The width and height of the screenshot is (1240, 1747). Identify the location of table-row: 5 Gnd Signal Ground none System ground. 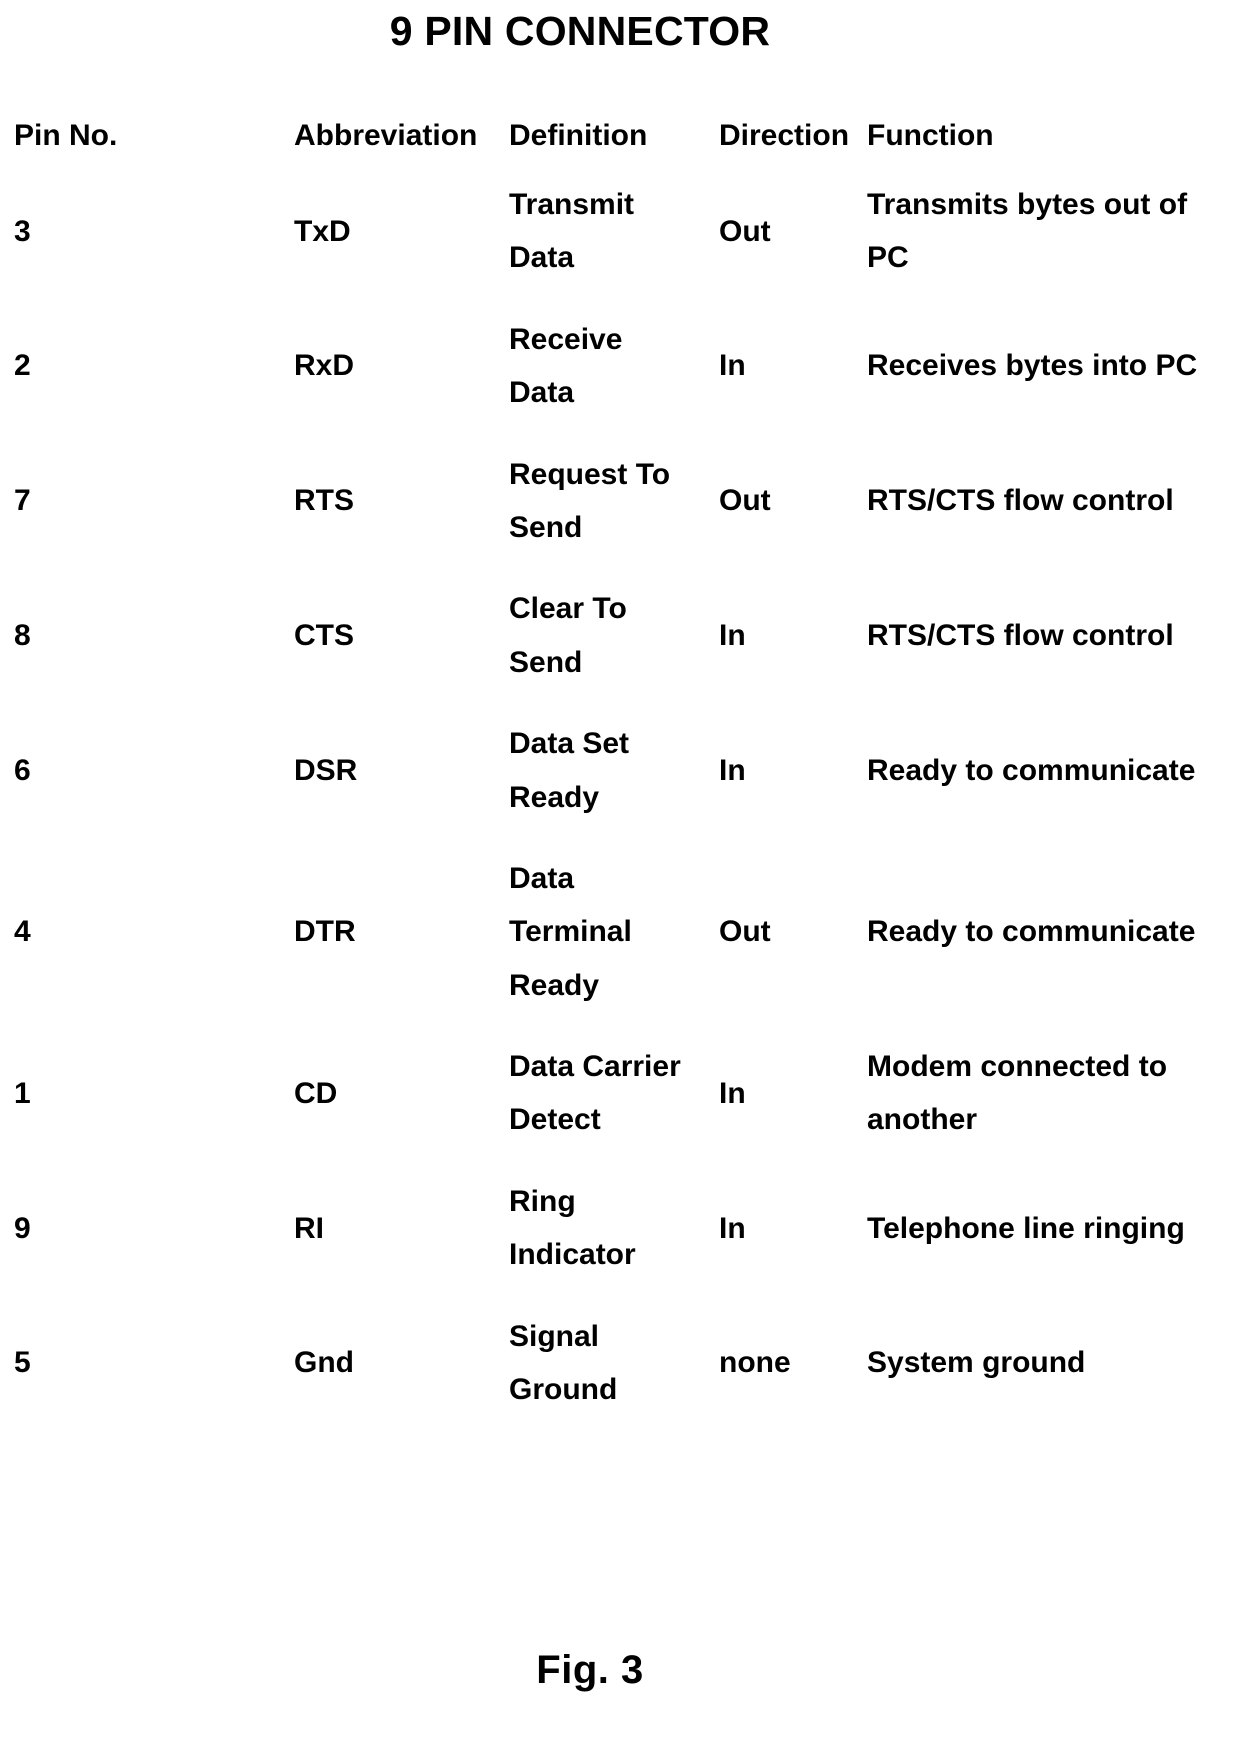
(622, 1363).